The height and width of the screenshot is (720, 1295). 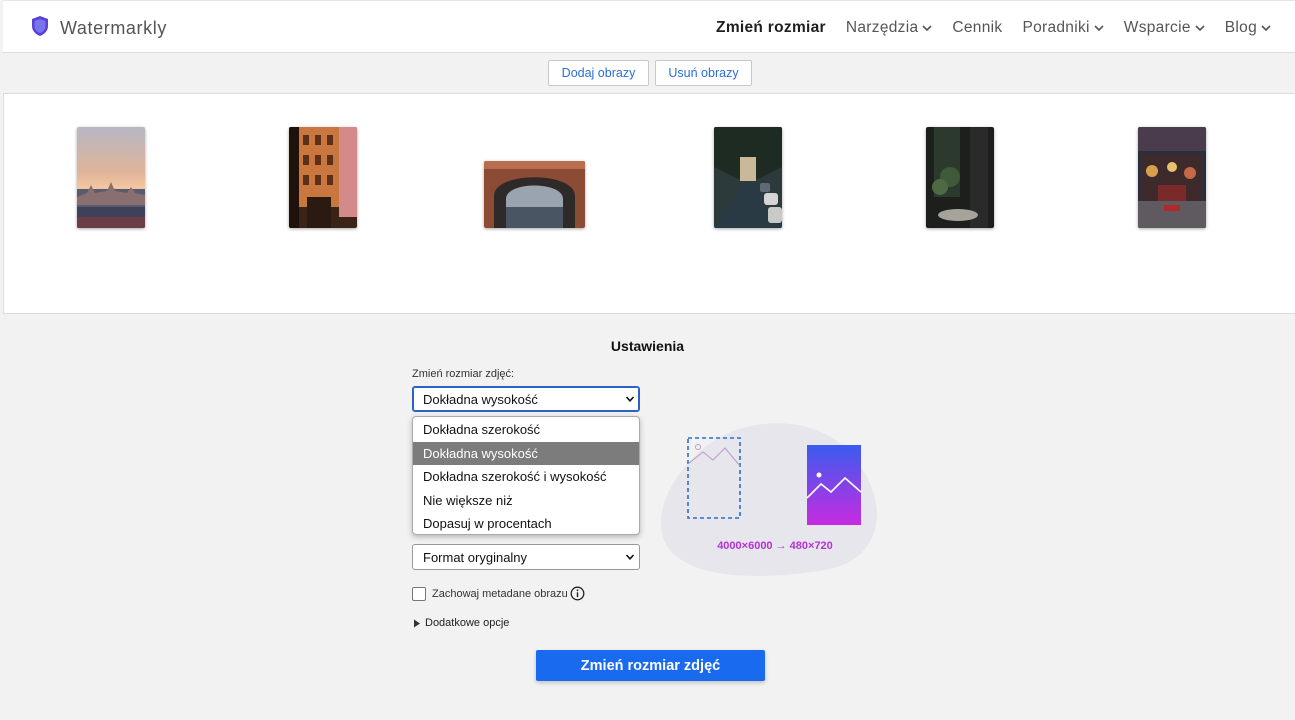 I want to click on nav-item-cennik: Cennik, so click(x=977, y=28).